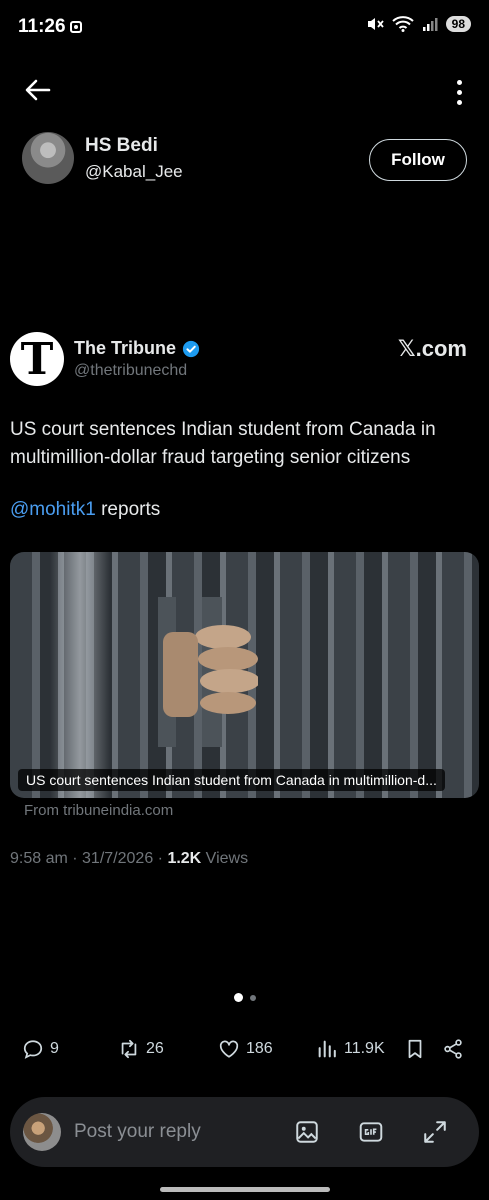 The height and width of the screenshot is (1200, 489). I want to click on tribune-logo-letter: T, so click(37, 359).